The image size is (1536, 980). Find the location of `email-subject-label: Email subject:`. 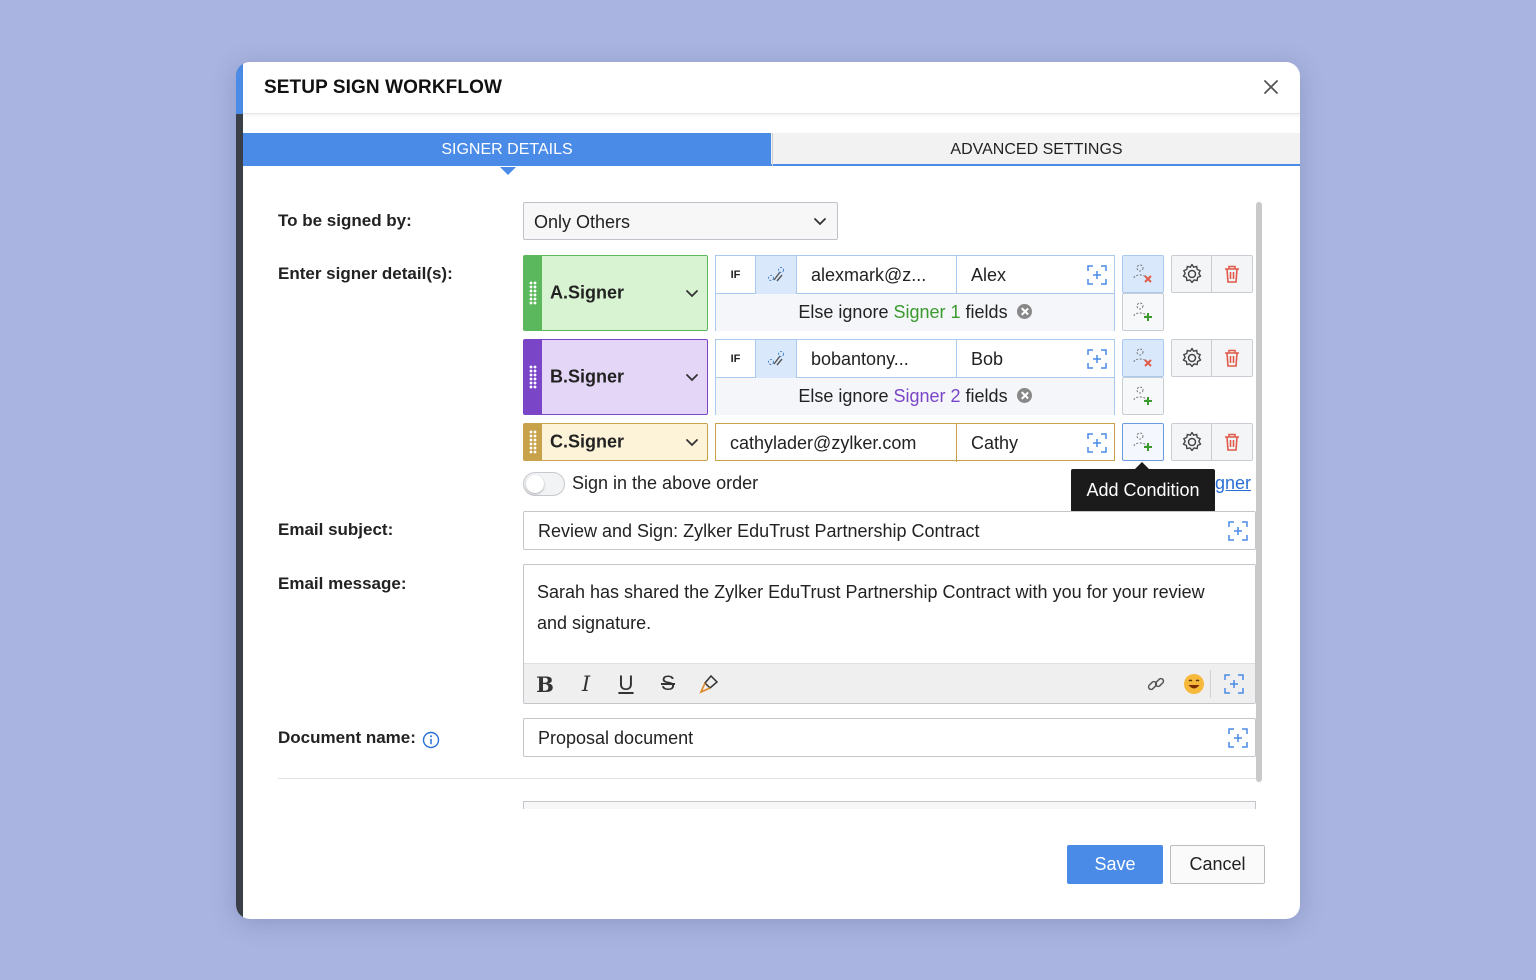

email-subject-label: Email subject: is located at coordinates (336, 529).